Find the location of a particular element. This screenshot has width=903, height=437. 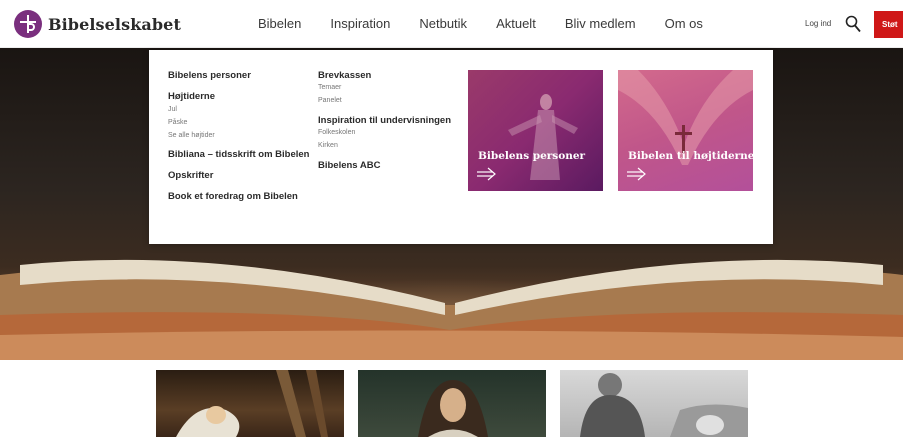

link-paske: Påske is located at coordinates (238, 122).